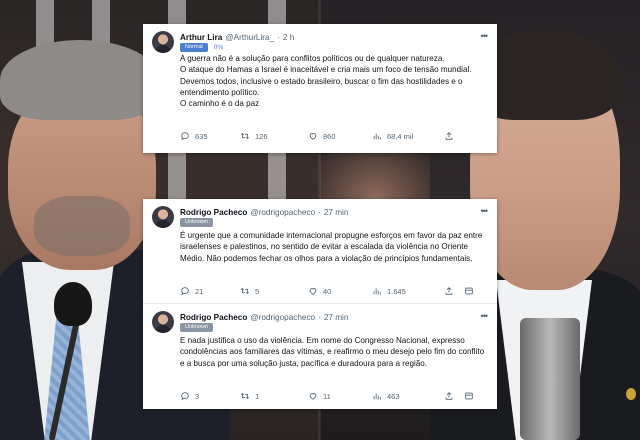  I want to click on tweet-actions: 3 1 11 463, so click(333, 396).